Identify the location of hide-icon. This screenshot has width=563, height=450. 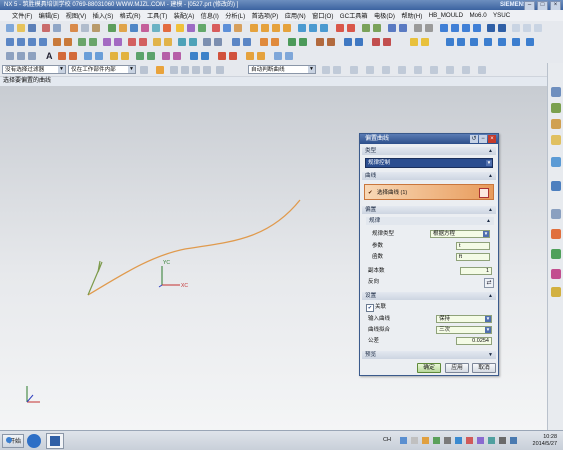
(114, 56).